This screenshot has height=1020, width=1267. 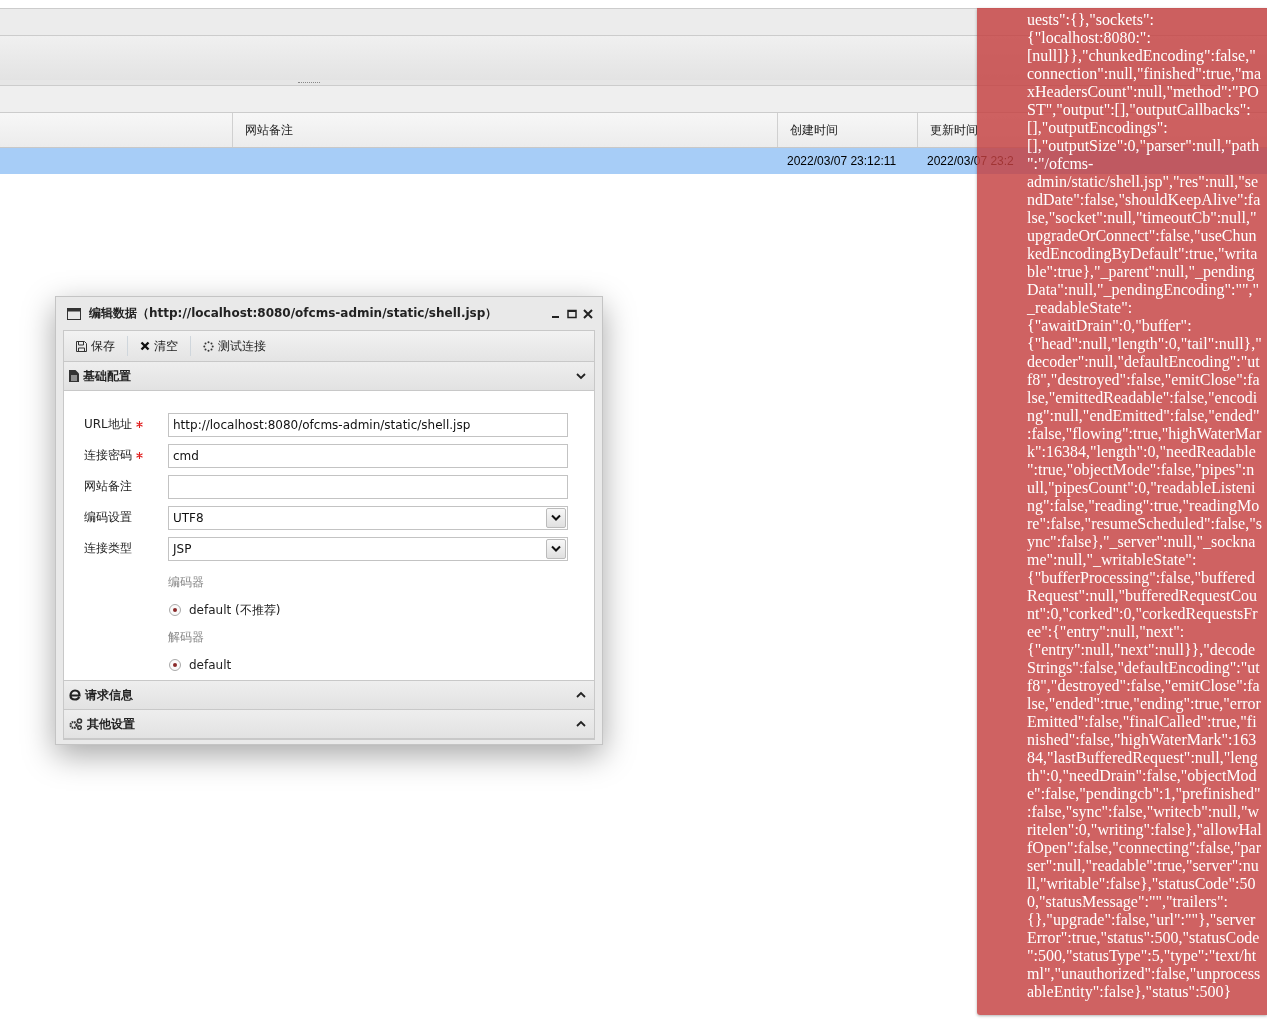 I want to click on dropdown-field: JSP, so click(x=368, y=548).